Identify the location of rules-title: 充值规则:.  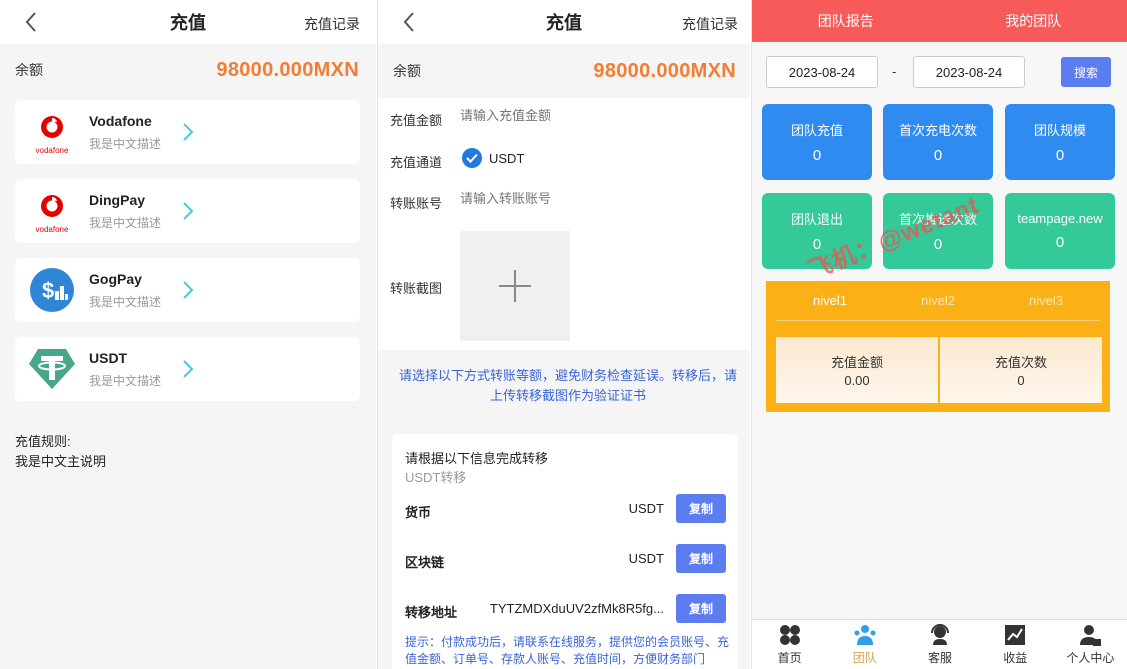
(43, 441).